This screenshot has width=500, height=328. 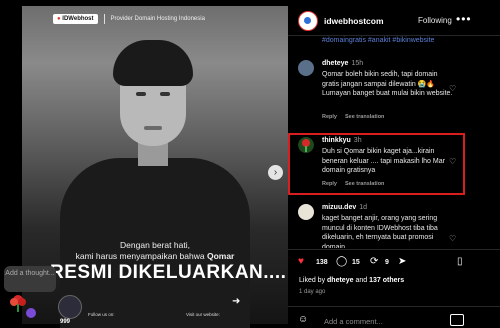 I want to click on note-badge-icon, so click(x=31, y=313).